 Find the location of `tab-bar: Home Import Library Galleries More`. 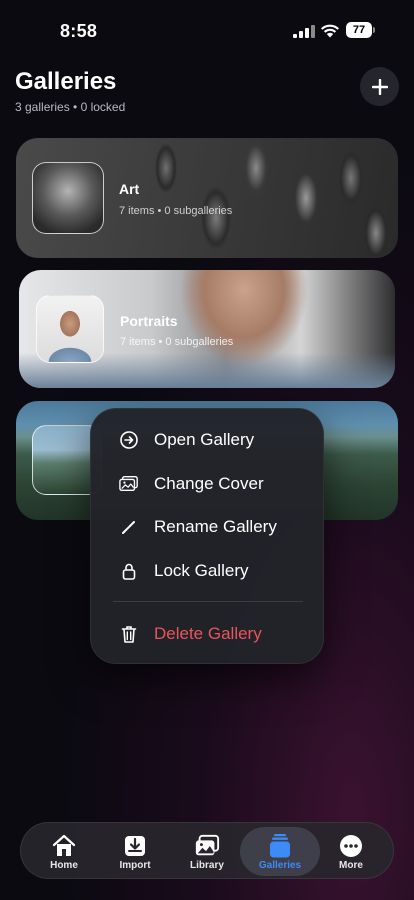

tab-bar: Home Import Library Galleries More is located at coordinates (207, 850).